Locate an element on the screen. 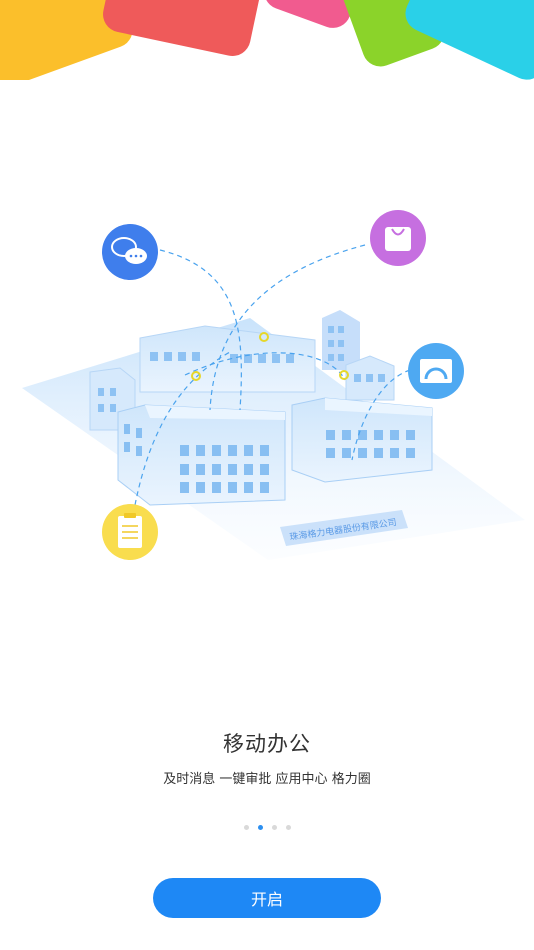 The width and height of the screenshot is (534, 950). right-main-building is located at coordinates (362, 440).